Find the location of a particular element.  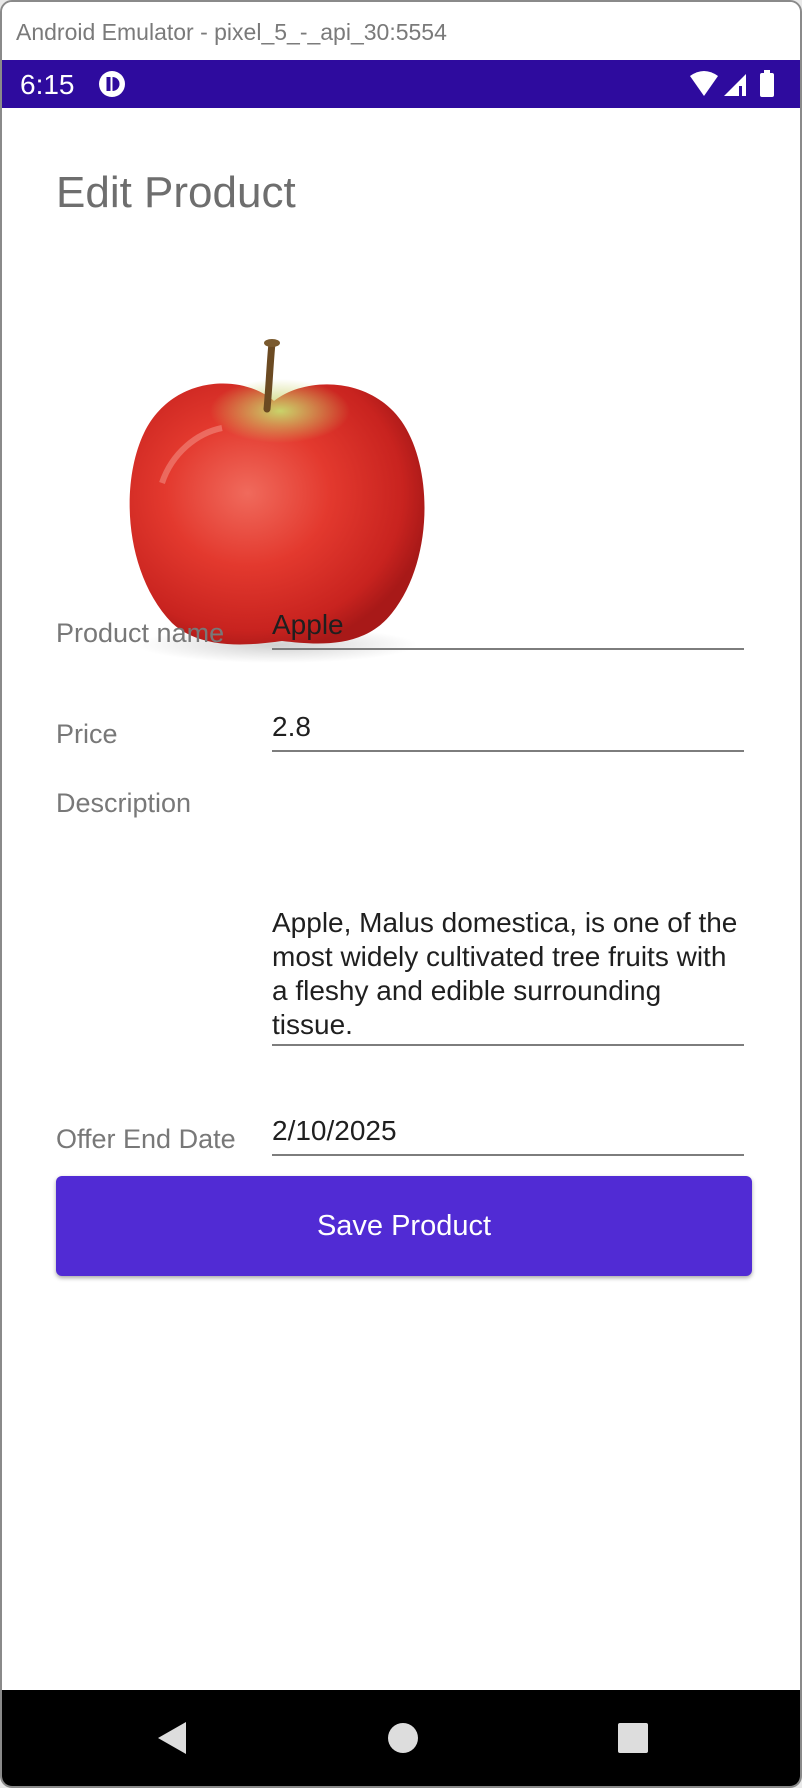

recents-icon is located at coordinates (633, 1738).